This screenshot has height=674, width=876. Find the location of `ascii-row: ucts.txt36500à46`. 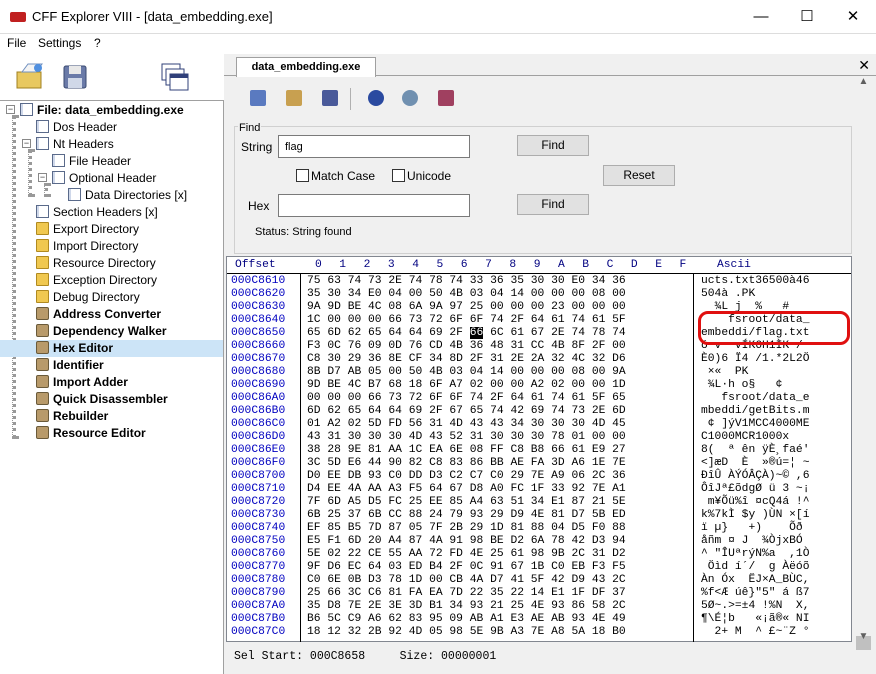

ascii-row: ucts.txt36500à46 is located at coordinates (755, 281).